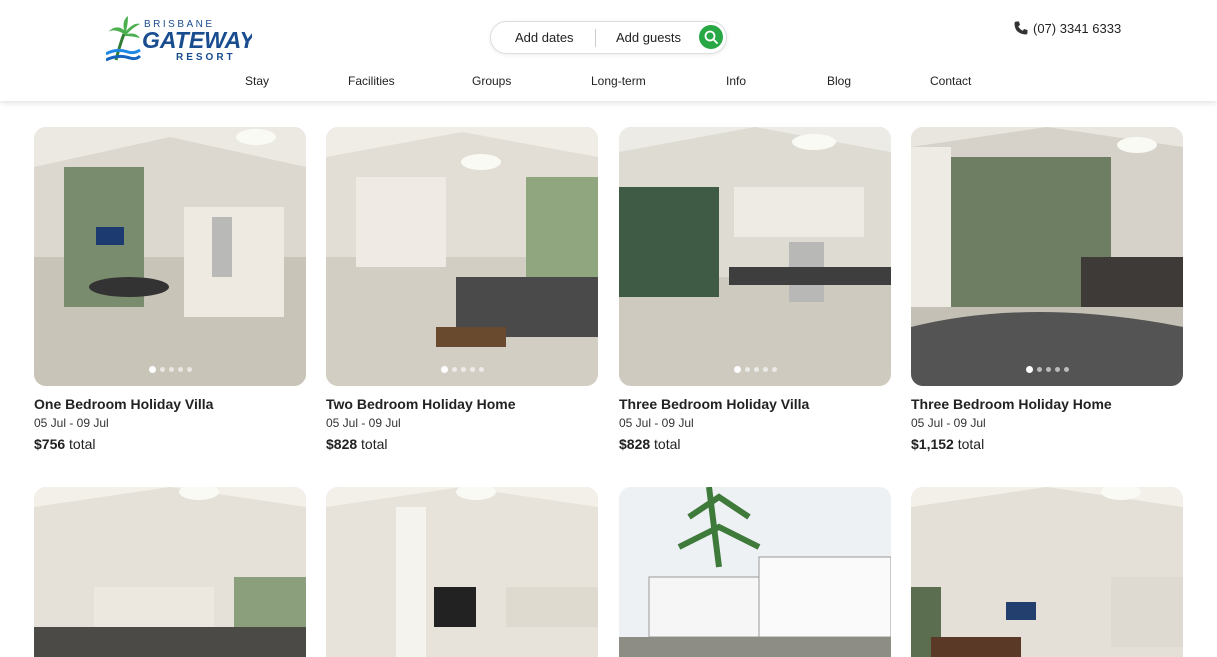  Describe the element at coordinates (736, 81) in the screenshot. I see `nav-info: Info` at that location.